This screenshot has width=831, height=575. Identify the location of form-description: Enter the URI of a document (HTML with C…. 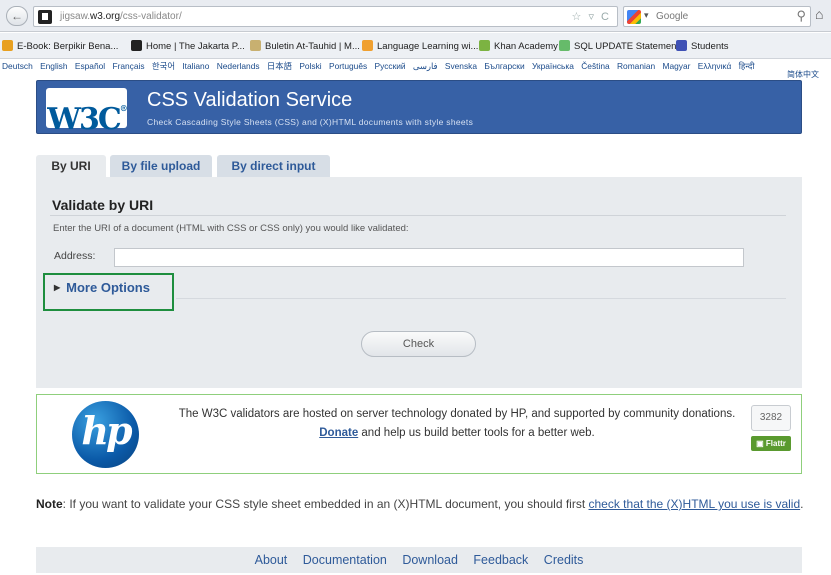
(231, 228).